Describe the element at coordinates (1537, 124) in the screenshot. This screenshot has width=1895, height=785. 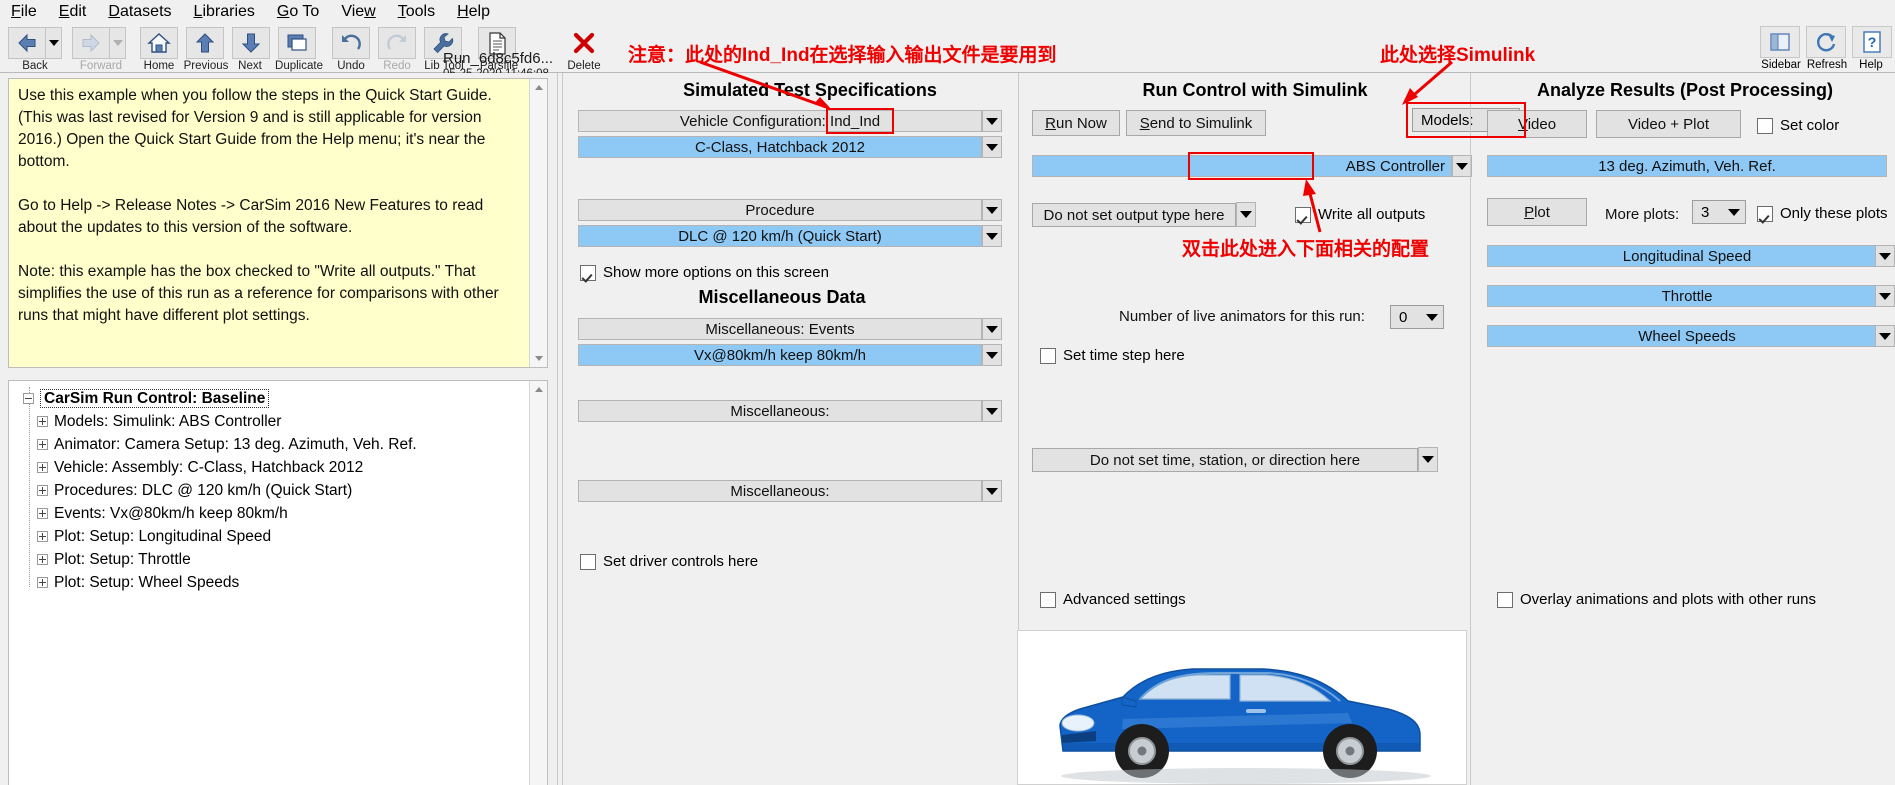
I see `video-button: Video` at that location.